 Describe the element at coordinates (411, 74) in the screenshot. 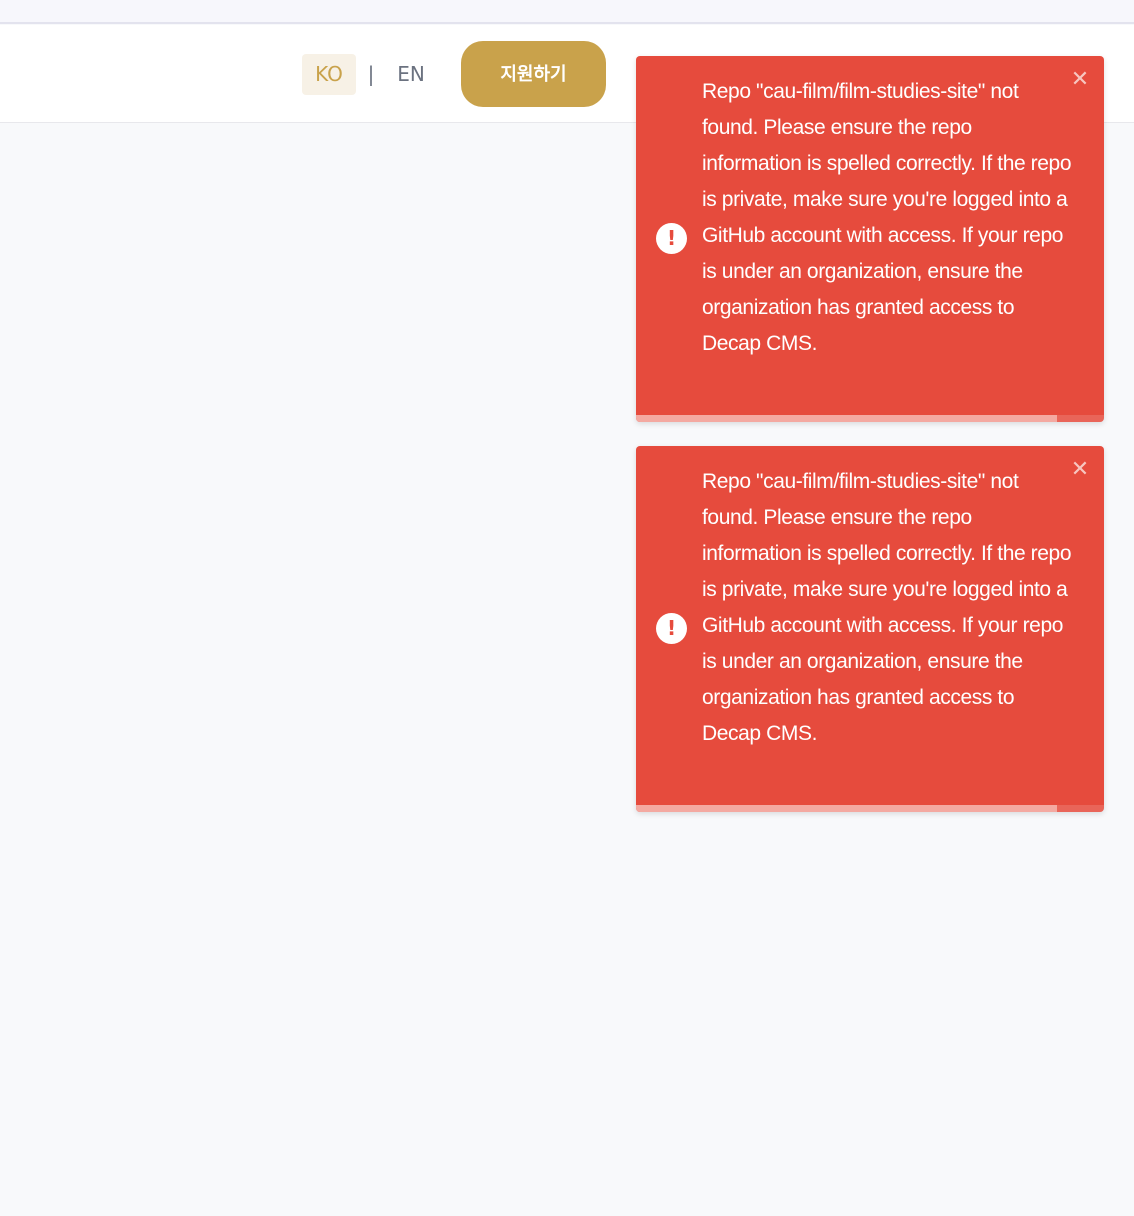

I see `language-en-button: EN` at that location.